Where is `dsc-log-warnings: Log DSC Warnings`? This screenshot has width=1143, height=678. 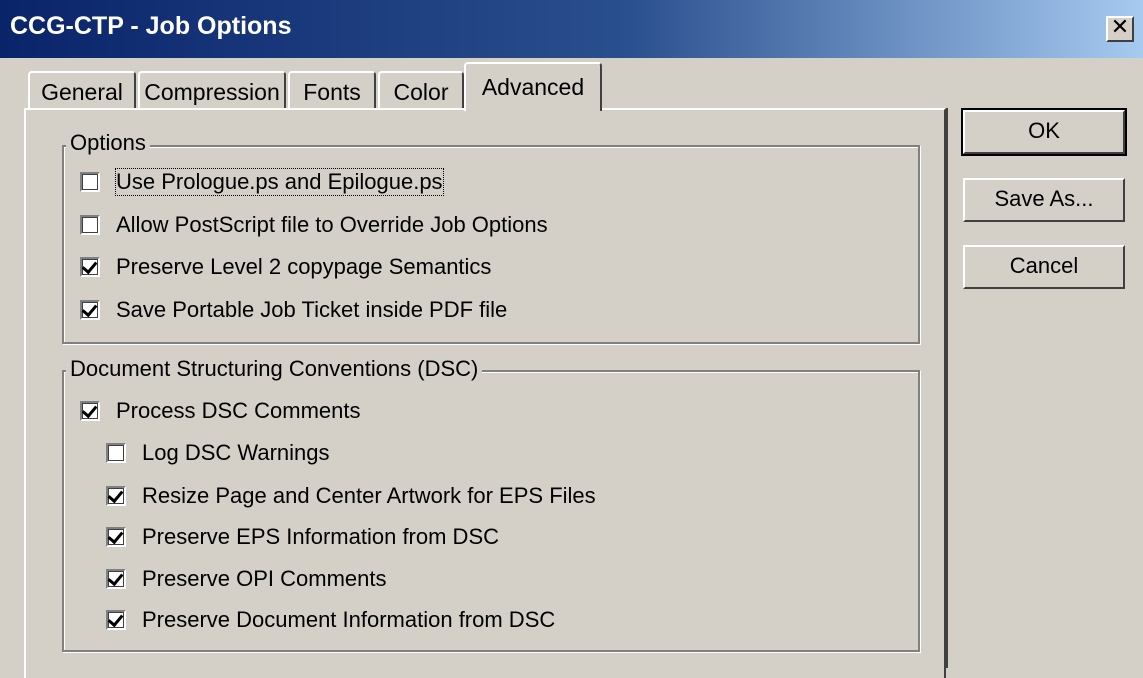 dsc-log-warnings: Log DSC Warnings is located at coordinates (217, 453).